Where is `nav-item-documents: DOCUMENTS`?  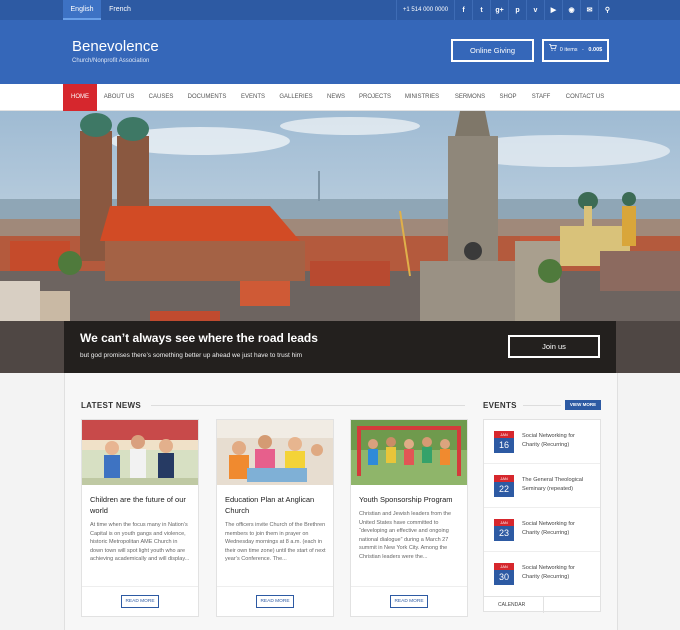 nav-item-documents: DOCUMENTS is located at coordinates (207, 97).